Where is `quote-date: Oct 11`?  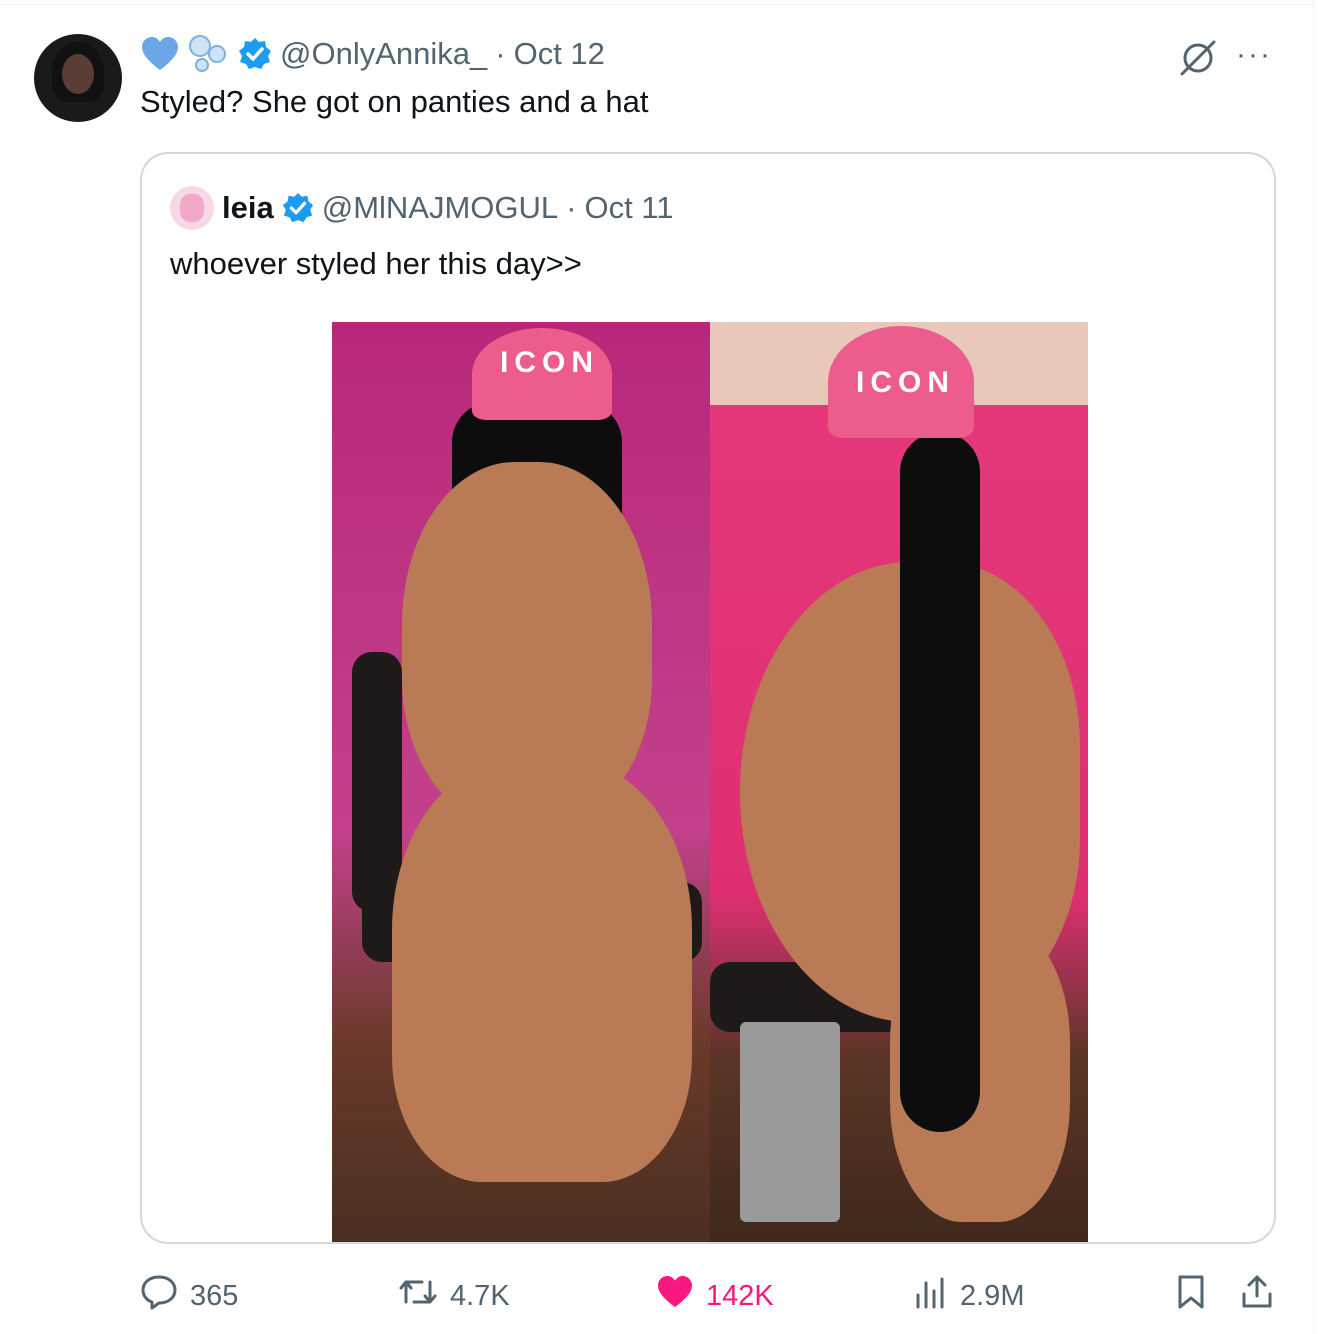 quote-date: Oct 11 is located at coordinates (628, 208).